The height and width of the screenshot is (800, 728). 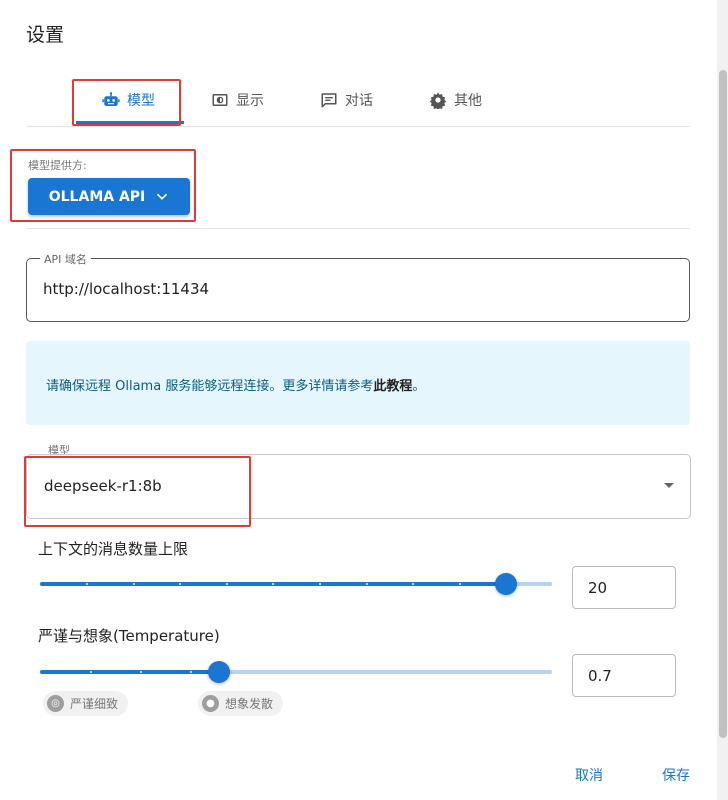 What do you see at coordinates (358, 286) in the screenshot?
I see `api-host-field: API 域名 http://localhost:11434` at bounding box center [358, 286].